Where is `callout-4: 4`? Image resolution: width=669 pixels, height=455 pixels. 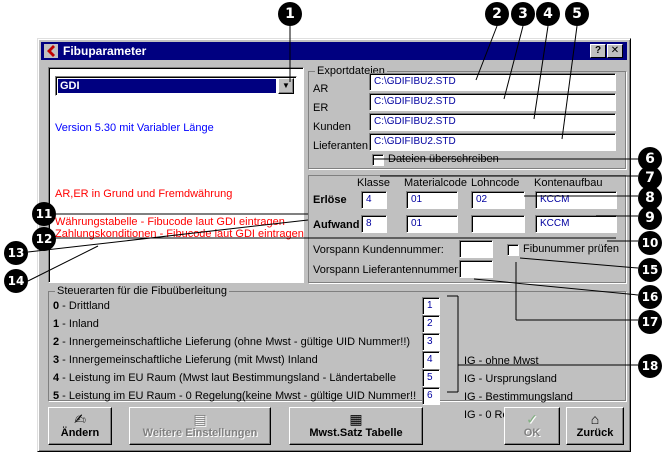 callout-4: 4 is located at coordinates (548, 14).